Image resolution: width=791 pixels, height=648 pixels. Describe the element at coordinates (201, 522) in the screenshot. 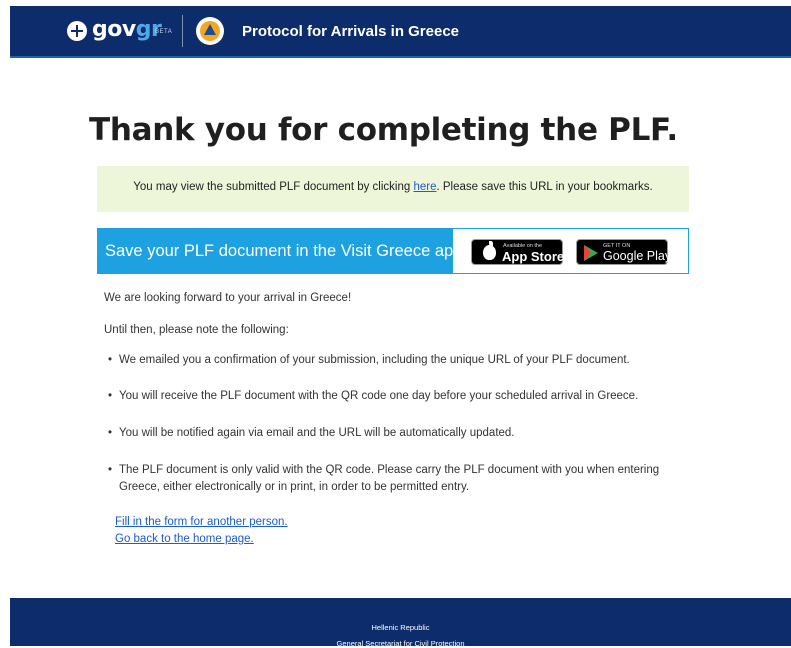

I see `fill-another-person-link: Fill in the form for another person.` at that location.